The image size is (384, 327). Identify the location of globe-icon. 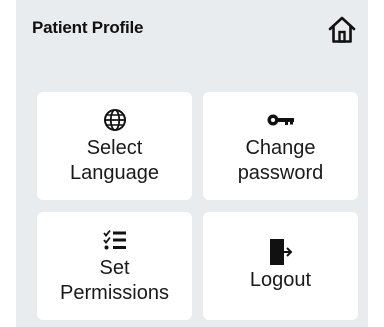
(115, 120).